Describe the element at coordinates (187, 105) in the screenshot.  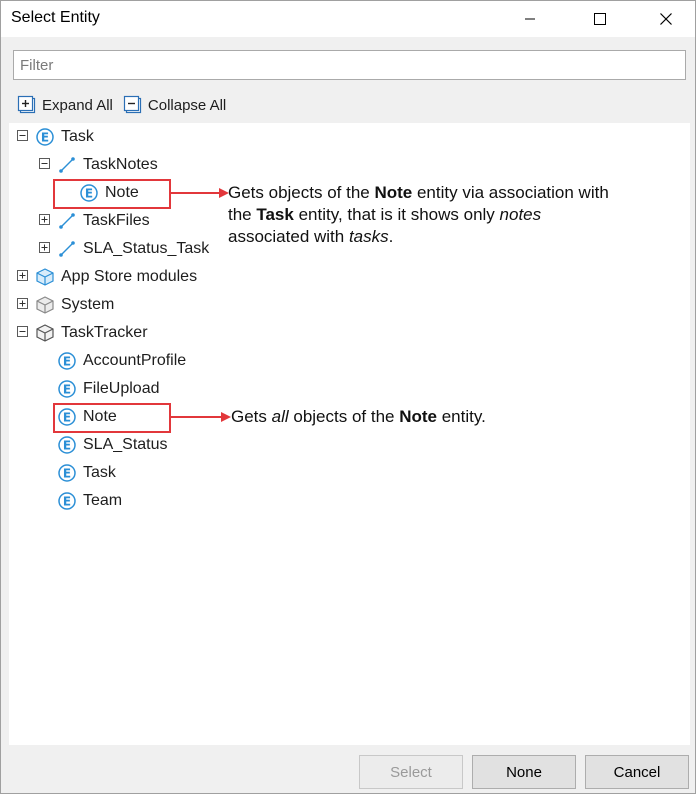
I see `collapse-all-label: Collapse All` at that location.